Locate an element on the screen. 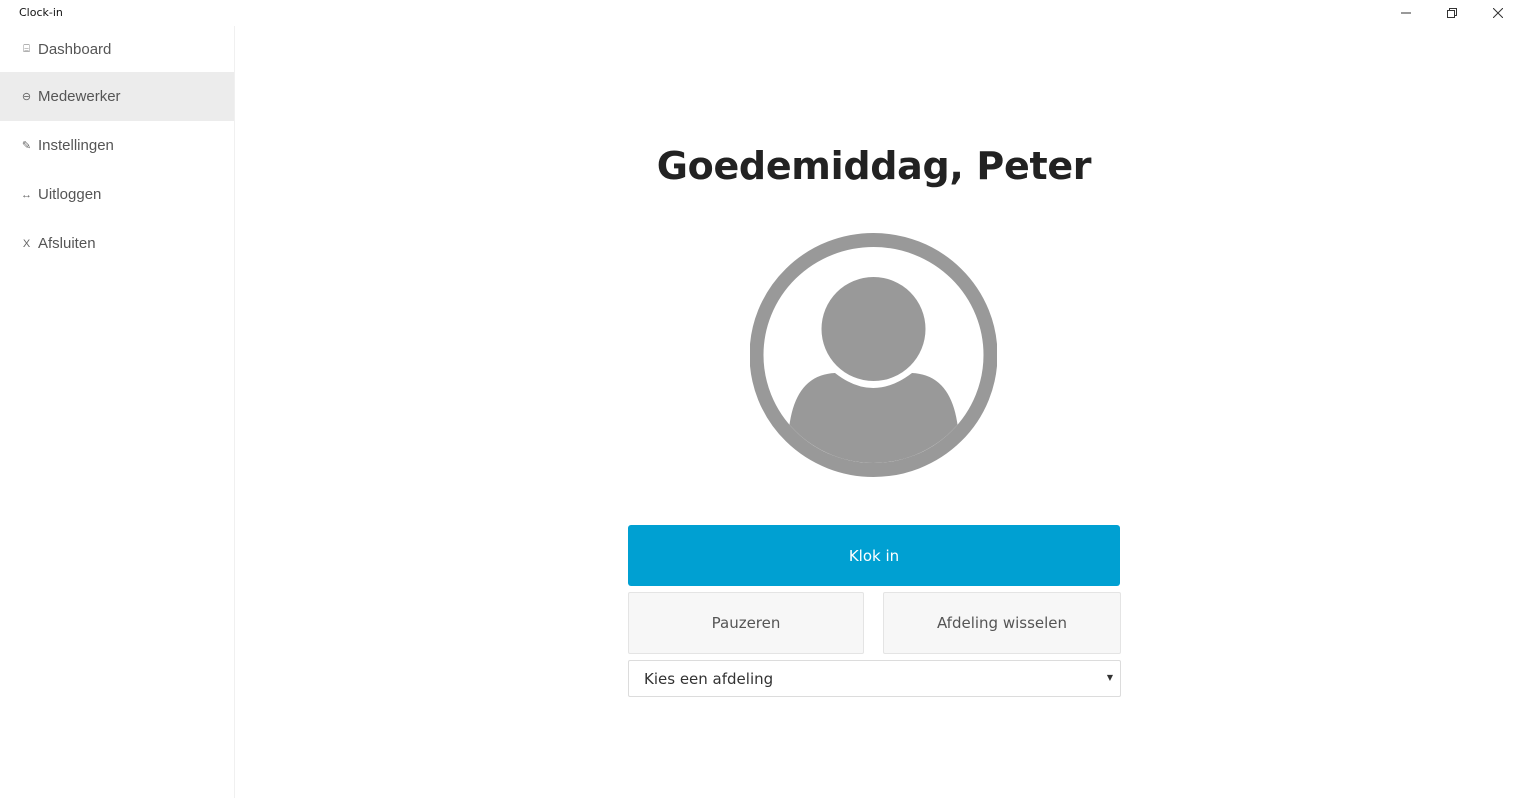  pen-icon: ✎ is located at coordinates (26, 146).